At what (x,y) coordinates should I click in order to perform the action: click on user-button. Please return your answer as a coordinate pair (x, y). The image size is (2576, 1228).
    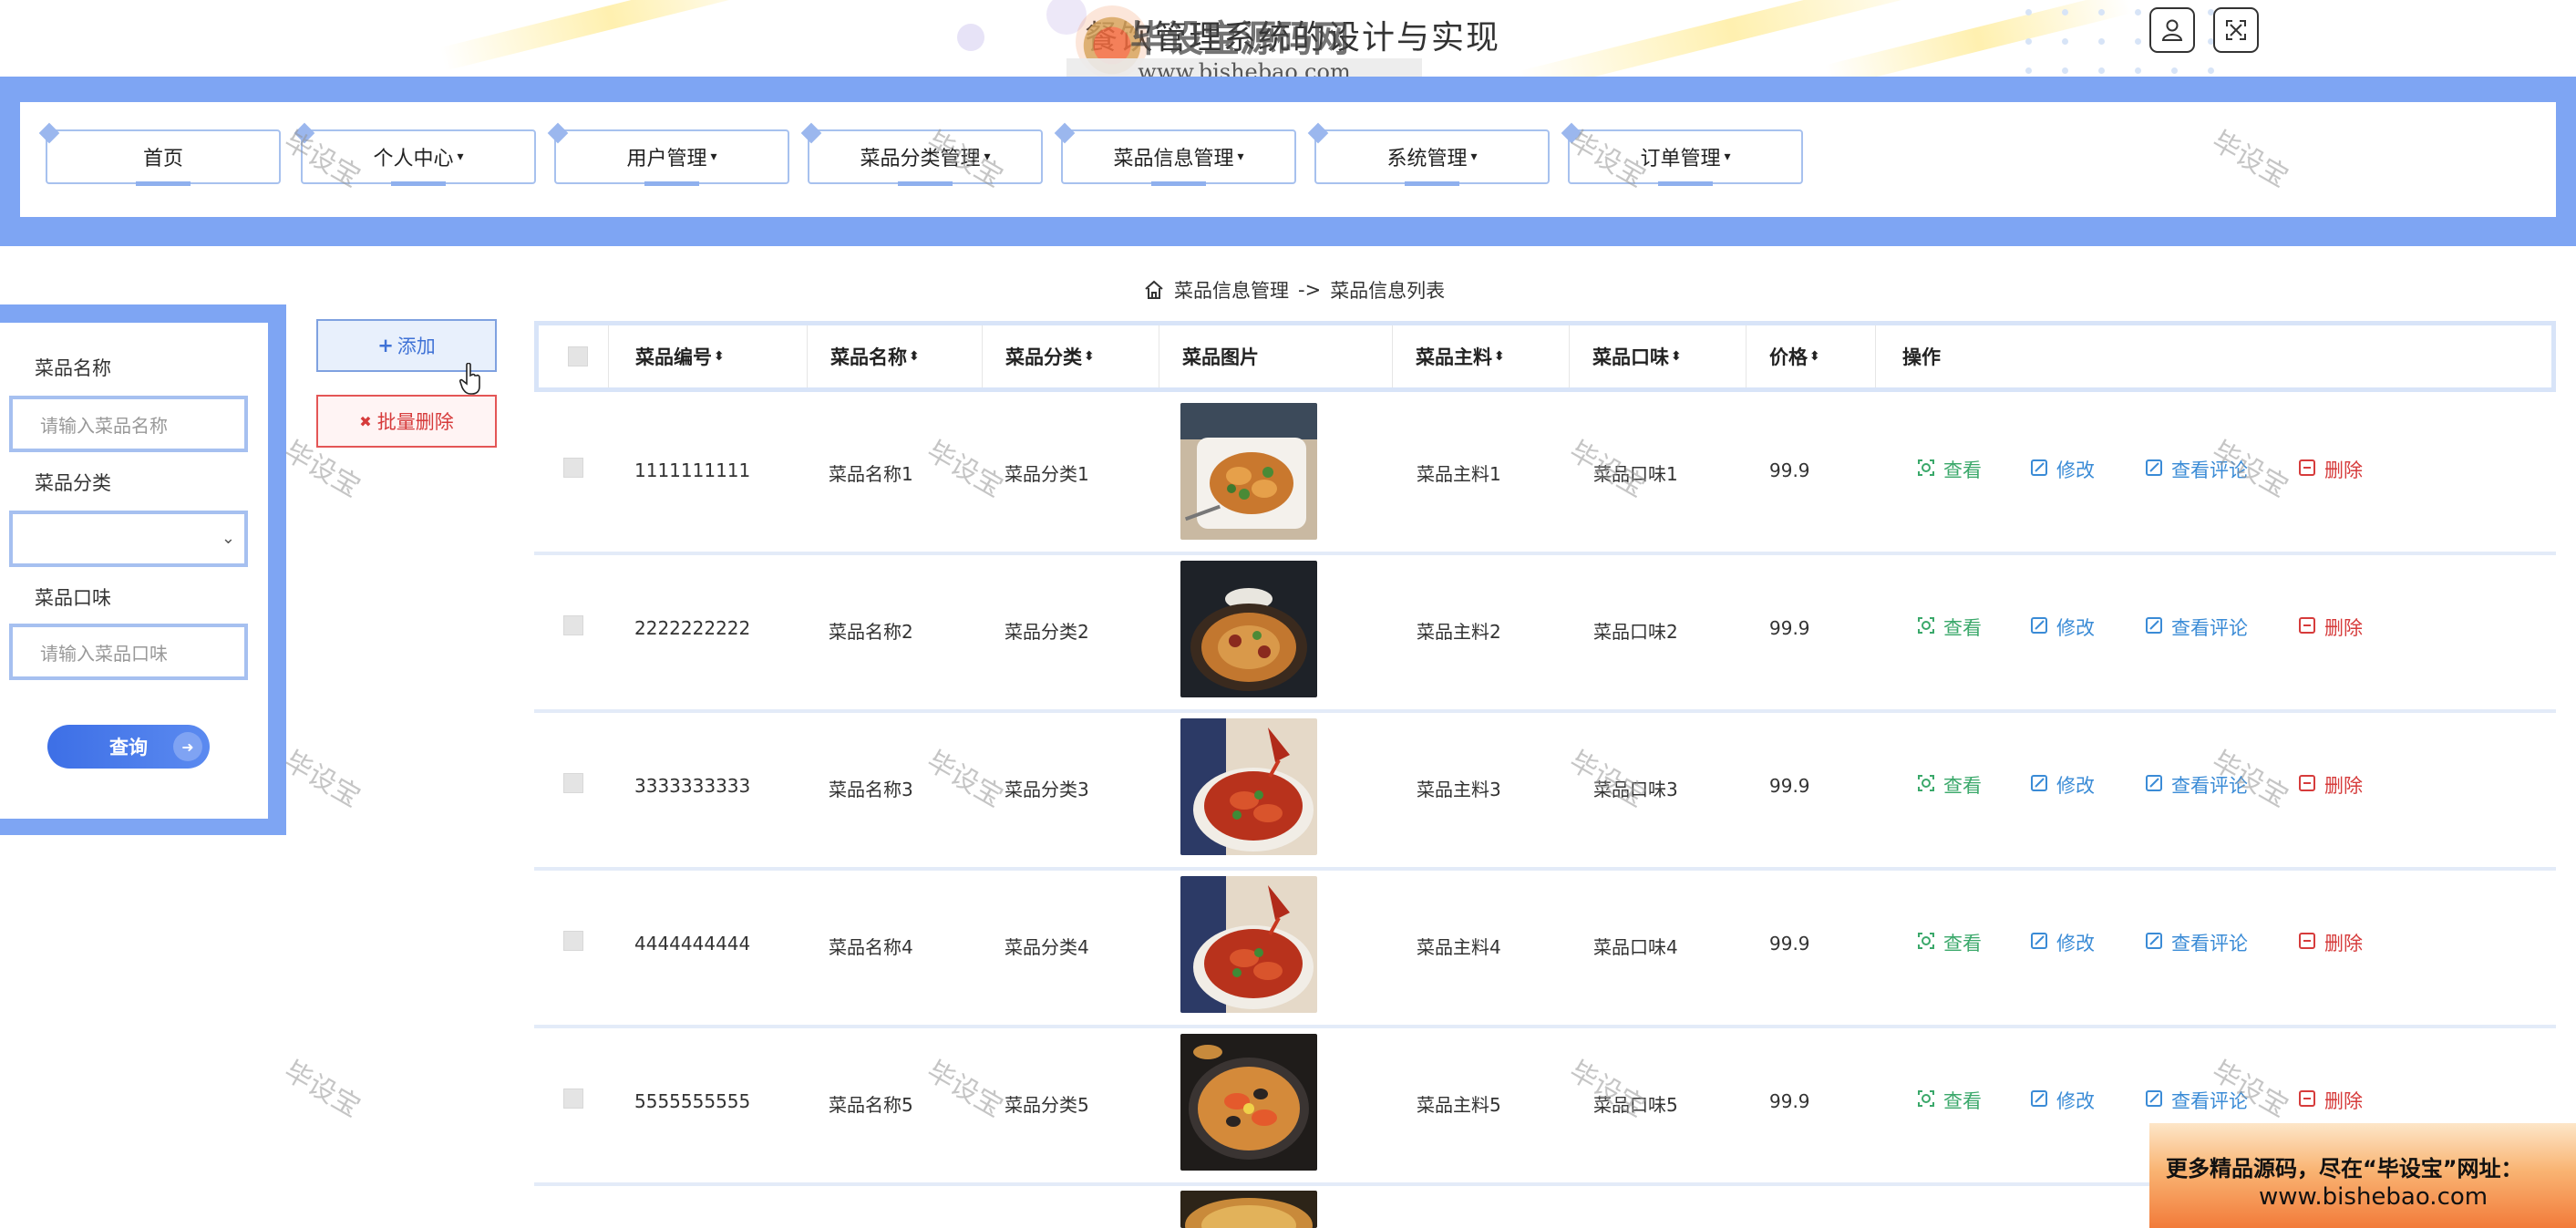
    Looking at the image, I should click on (2172, 30).